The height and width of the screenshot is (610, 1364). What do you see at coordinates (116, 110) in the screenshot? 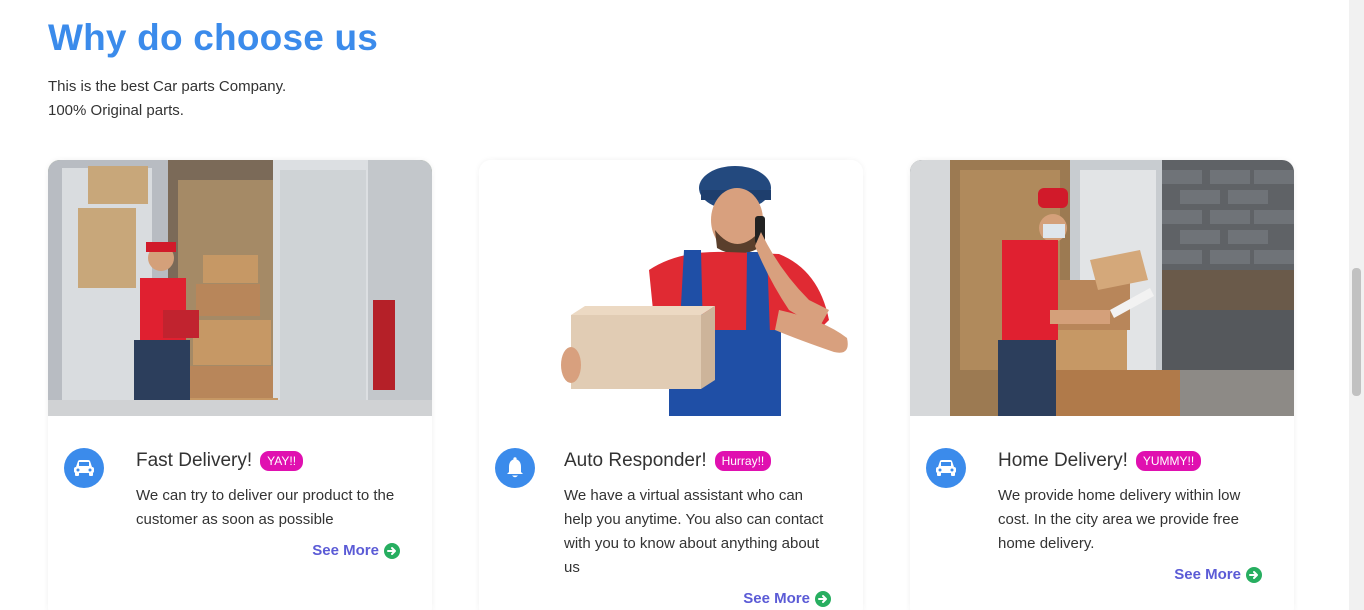
I see `subtitle-line-2: 100% Original parts.` at bounding box center [116, 110].